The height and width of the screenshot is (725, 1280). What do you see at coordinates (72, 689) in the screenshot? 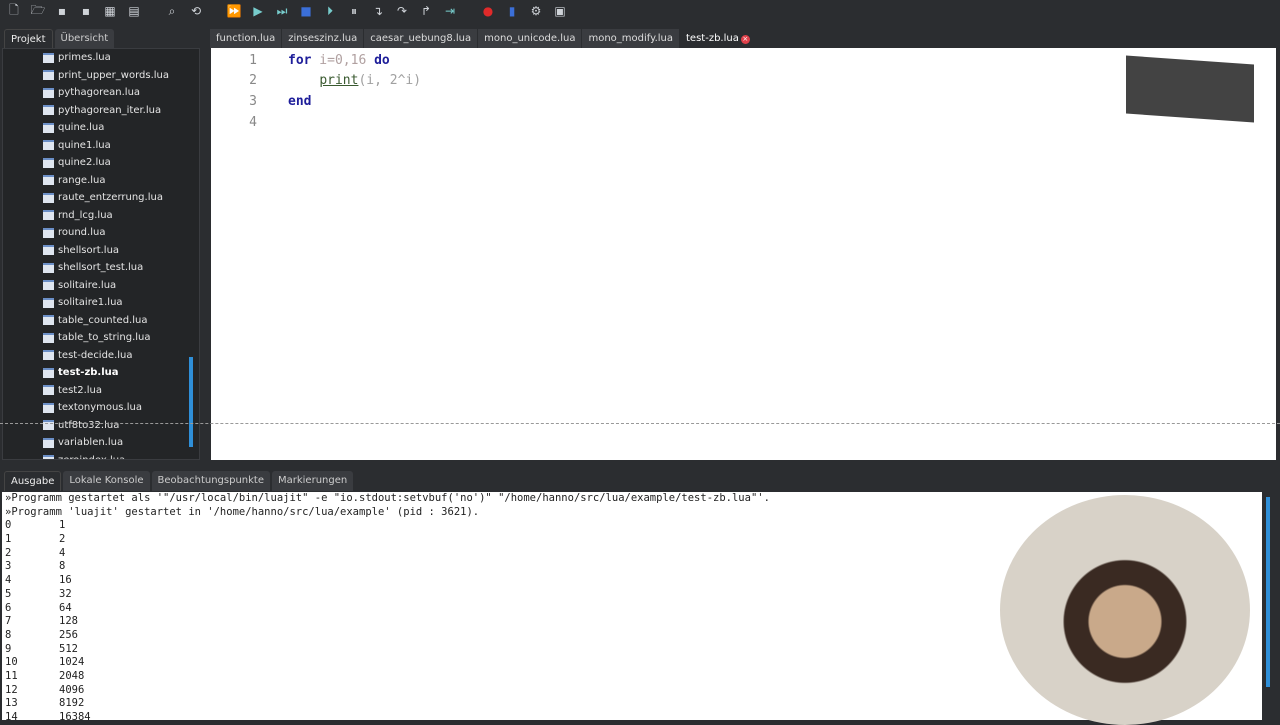
I see `power-value: 4096` at bounding box center [72, 689].